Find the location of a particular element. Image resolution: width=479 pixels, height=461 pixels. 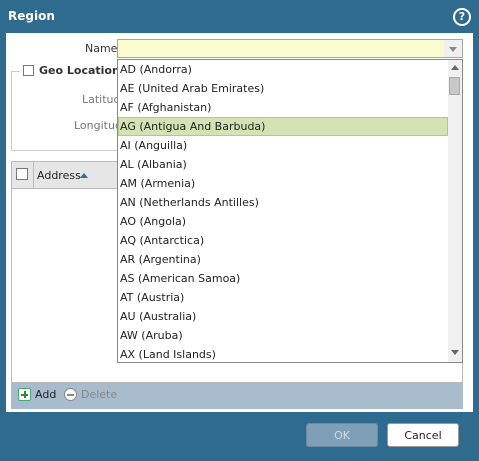

dropdown-option: AX (Land Islands) is located at coordinates (283, 353).